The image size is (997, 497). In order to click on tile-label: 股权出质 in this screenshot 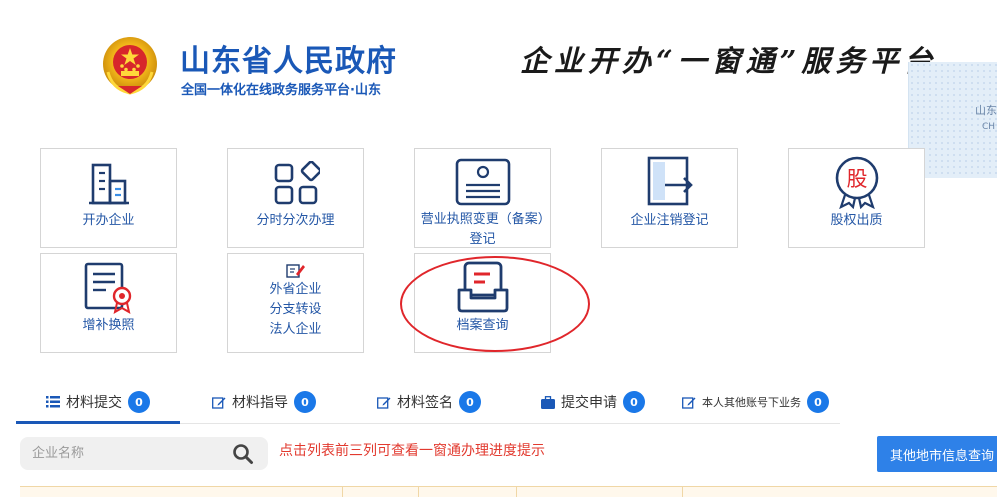, I will do `click(856, 220)`.